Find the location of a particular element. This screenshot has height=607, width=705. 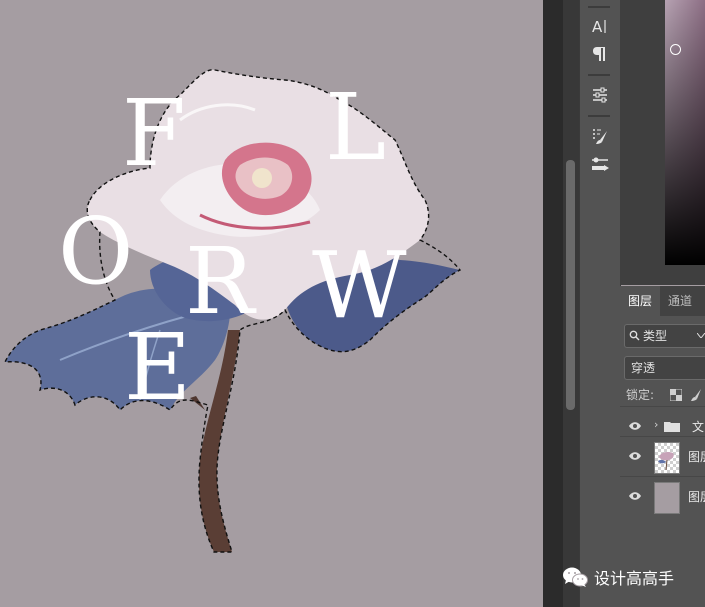

canvas-gutter is located at coordinates (553, 303).